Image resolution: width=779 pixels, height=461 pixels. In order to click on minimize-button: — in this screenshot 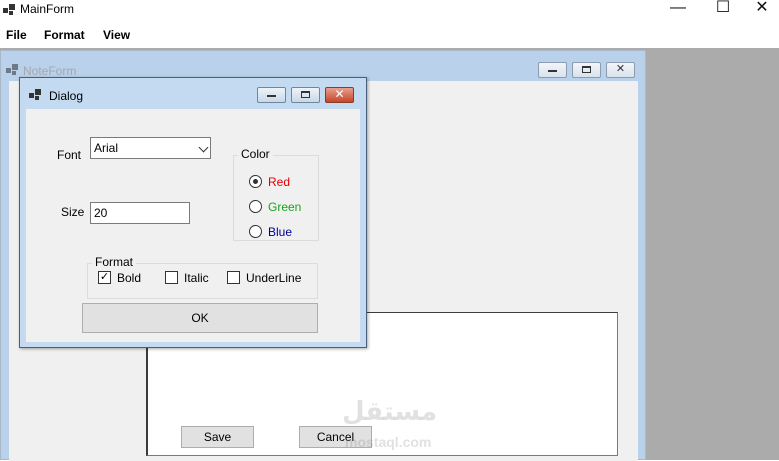, I will do `click(678, 10)`.